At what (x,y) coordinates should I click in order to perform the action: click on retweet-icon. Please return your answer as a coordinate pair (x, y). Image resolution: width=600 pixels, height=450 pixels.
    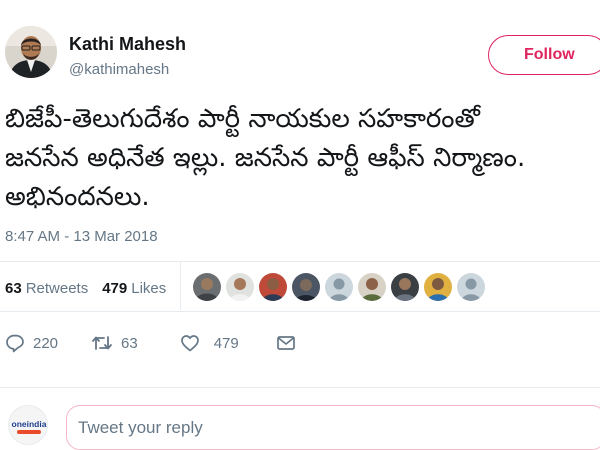
    Looking at the image, I should click on (102, 343).